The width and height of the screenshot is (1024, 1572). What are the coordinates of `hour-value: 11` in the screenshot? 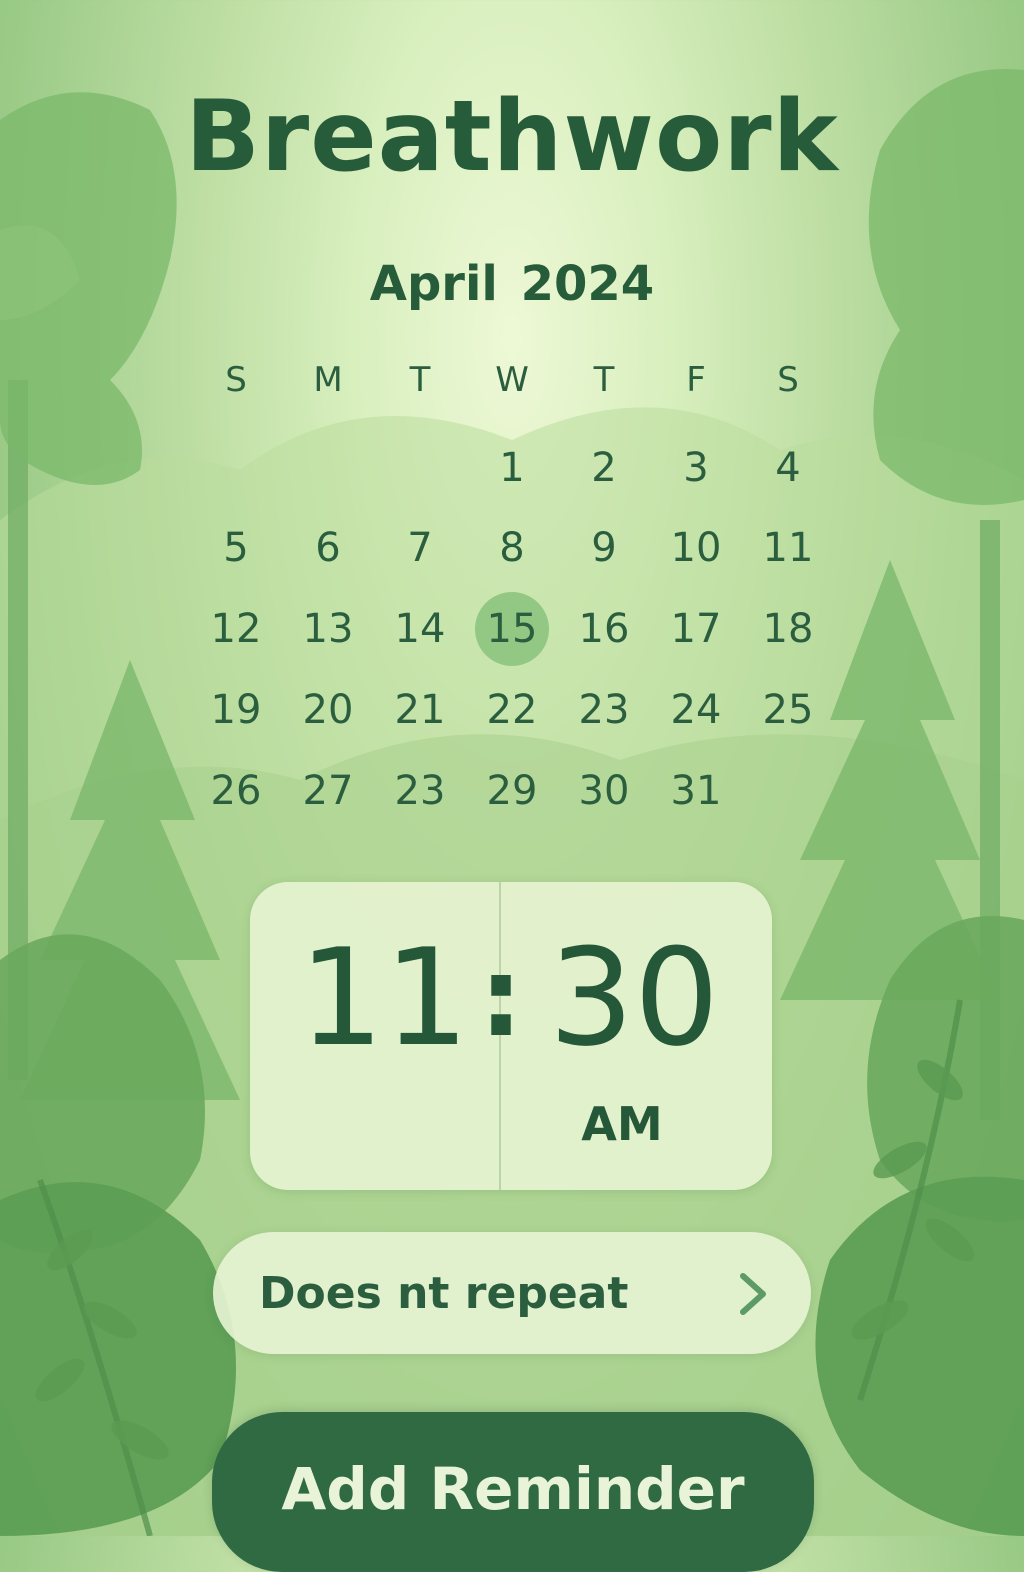 It's located at (384, 998).